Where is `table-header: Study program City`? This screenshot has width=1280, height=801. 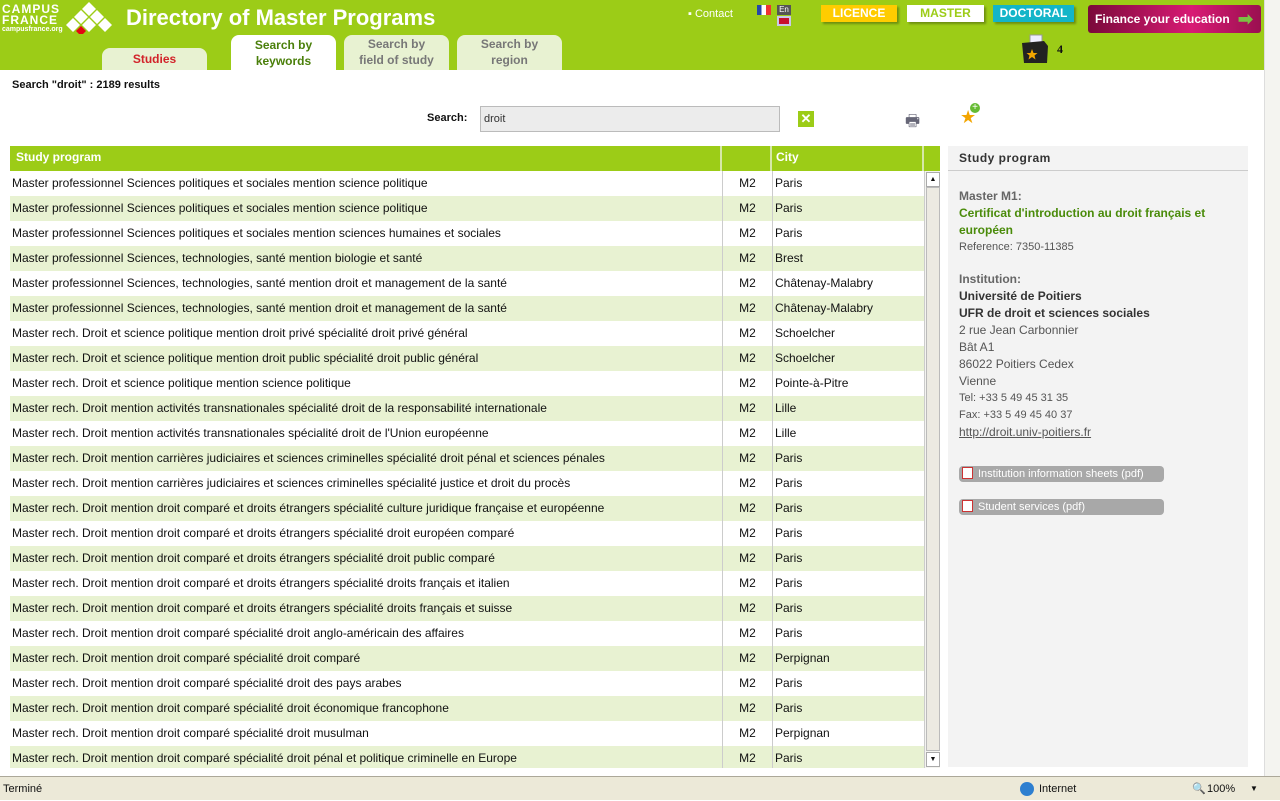
table-header: Study program City is located at coordinates (475, 158).